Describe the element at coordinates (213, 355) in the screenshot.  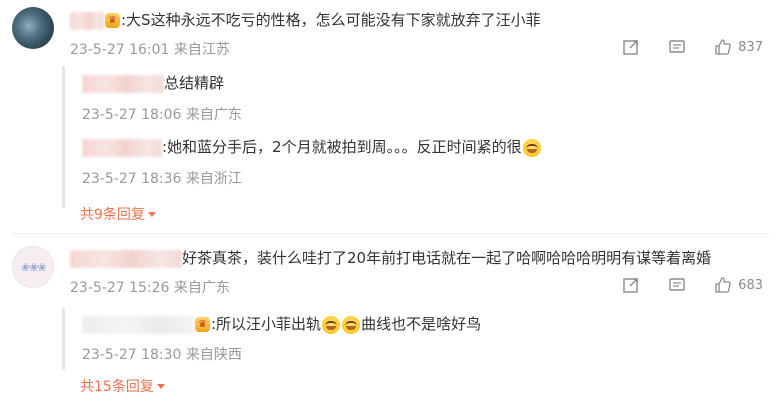
I see `reply-location: 来自陕西` at that location.